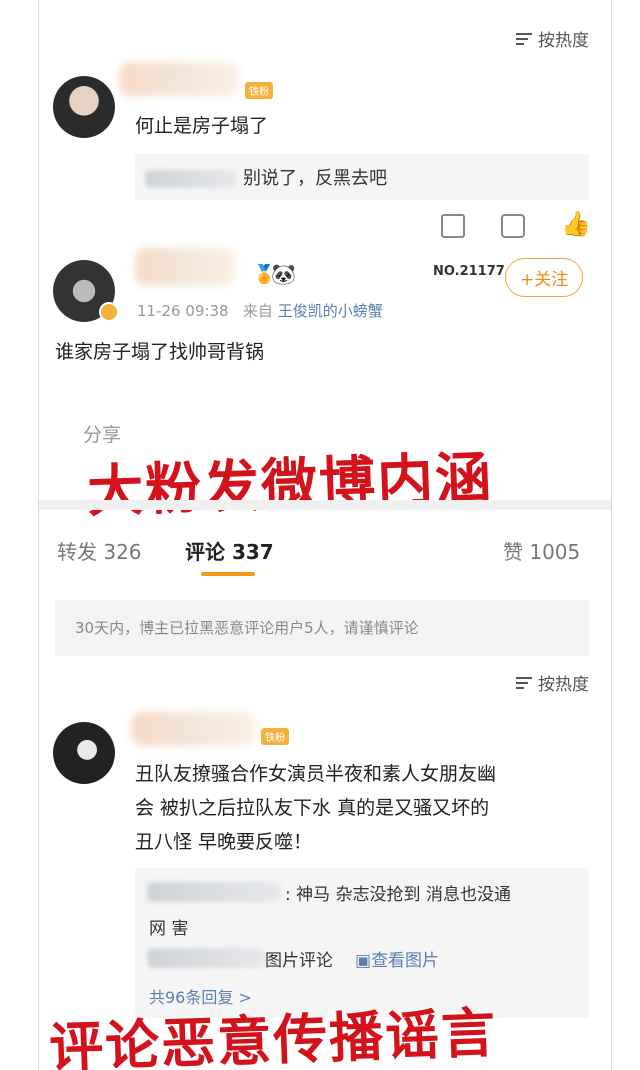 This screenshot has width=640, height=1070. I want to click on panda-icon: 🐼, so click(283, 274).